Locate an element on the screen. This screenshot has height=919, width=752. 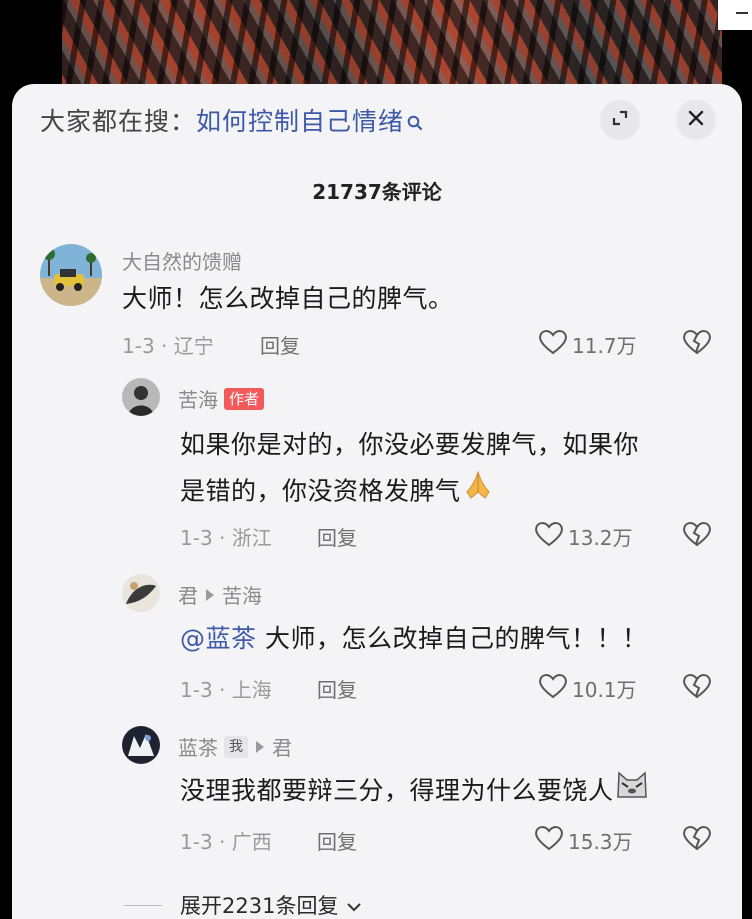
username-text: 蓝茶 is located at coordinates (198, 746).